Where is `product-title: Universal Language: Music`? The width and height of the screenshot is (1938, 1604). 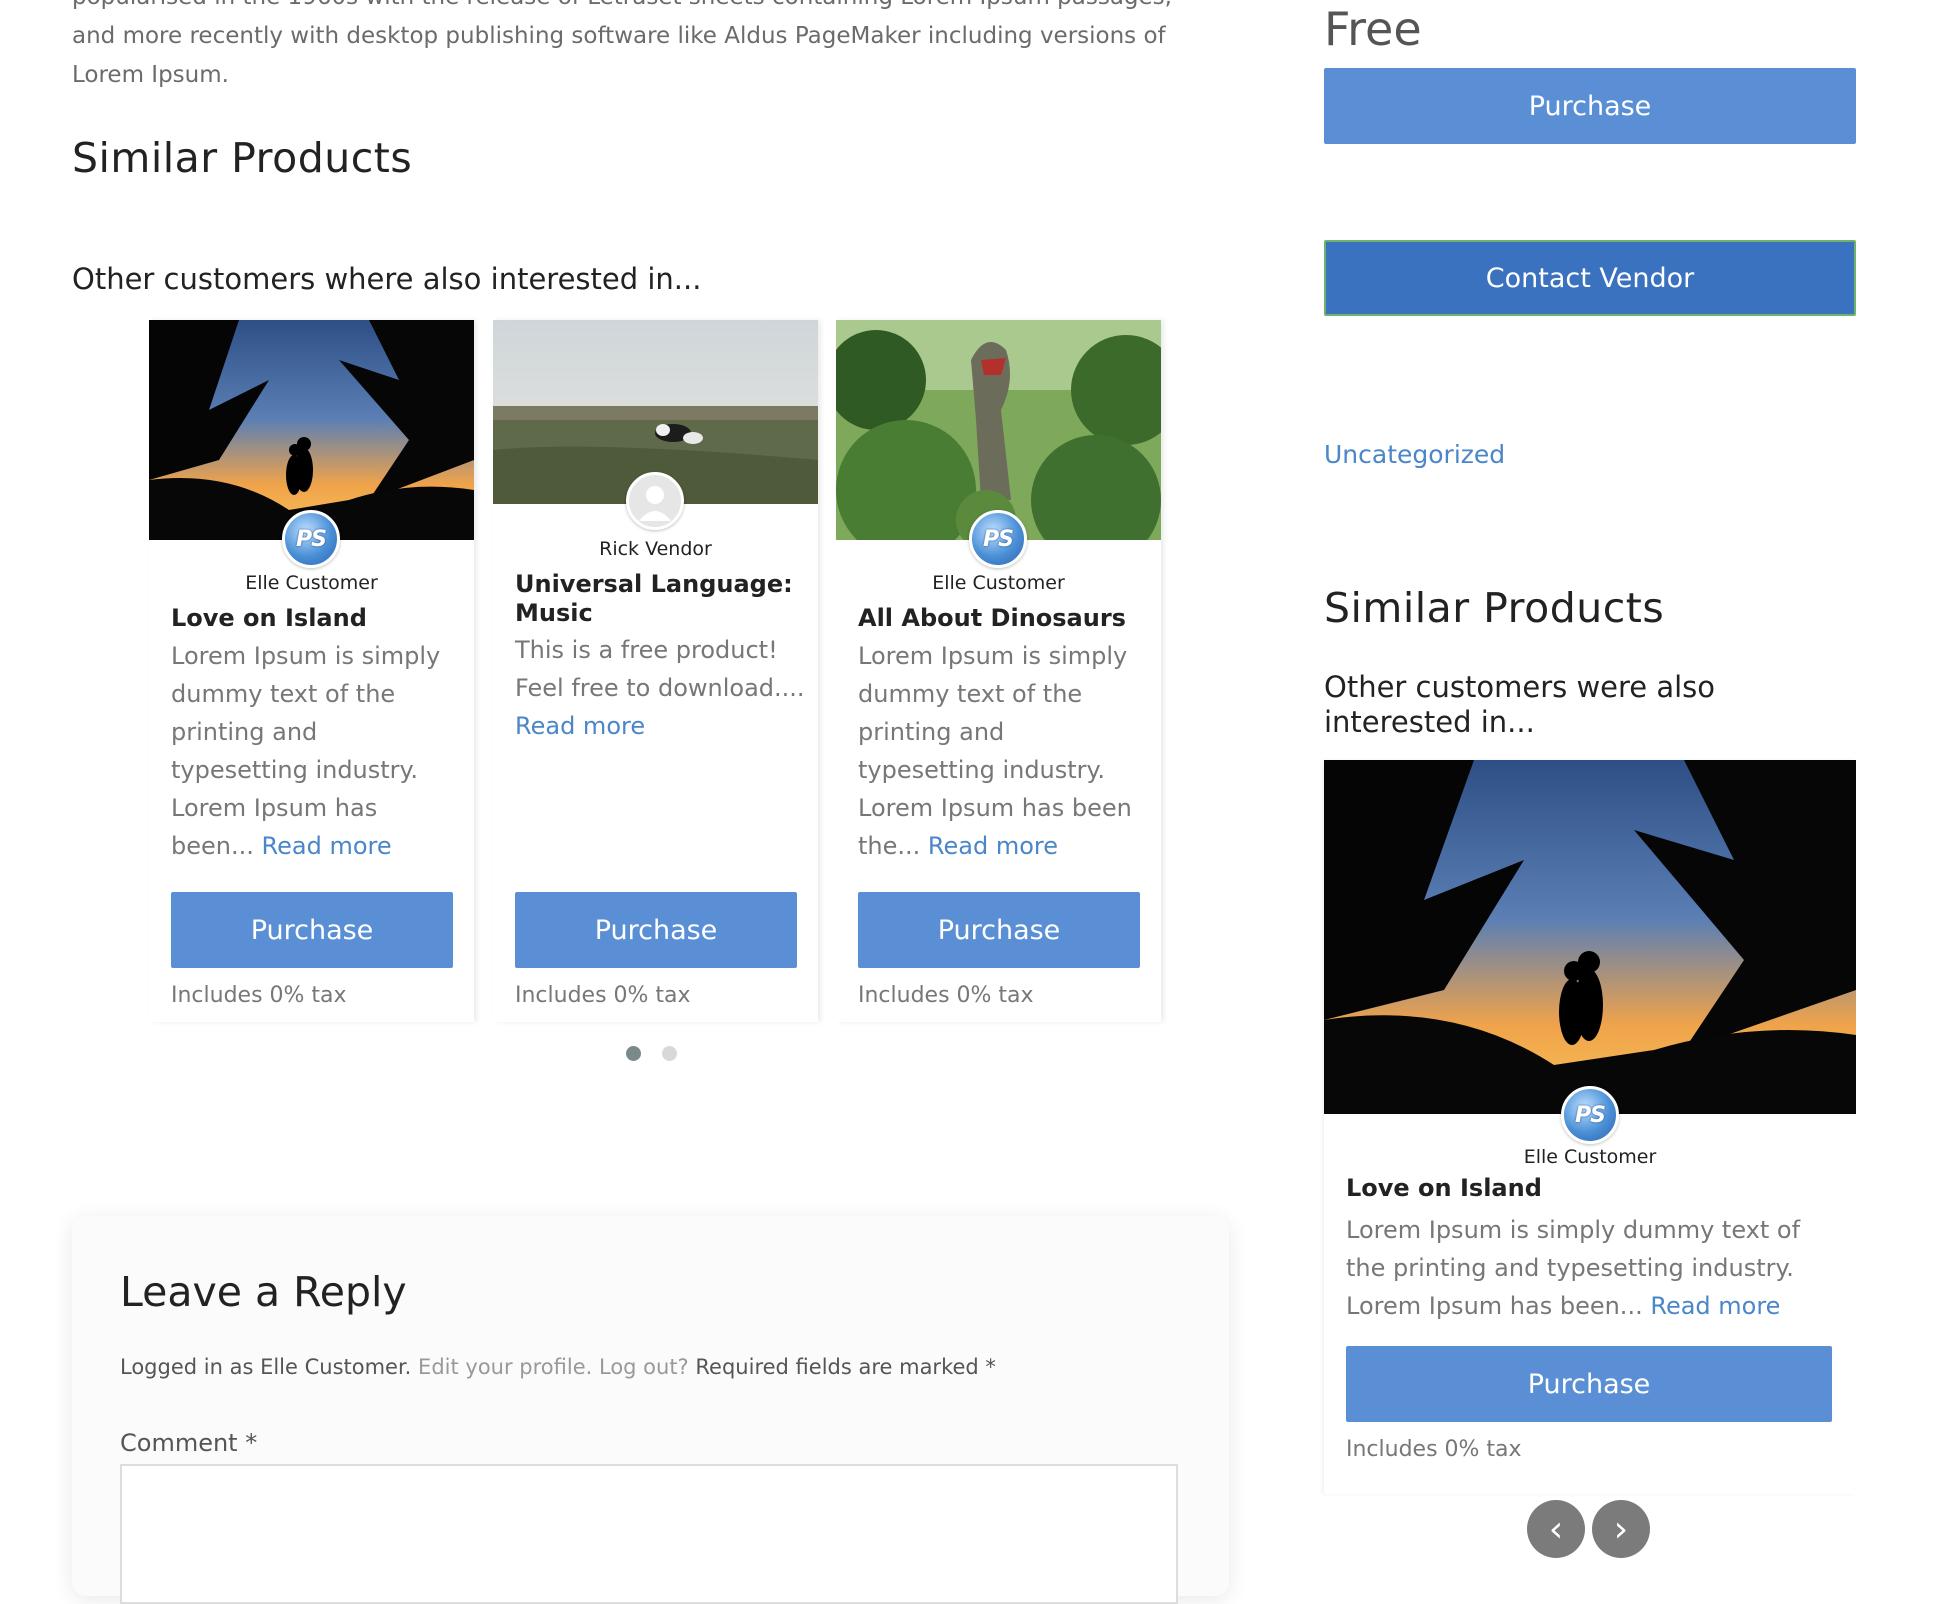 product-title: Universal Language: Music is located at coordinates (660, 599).